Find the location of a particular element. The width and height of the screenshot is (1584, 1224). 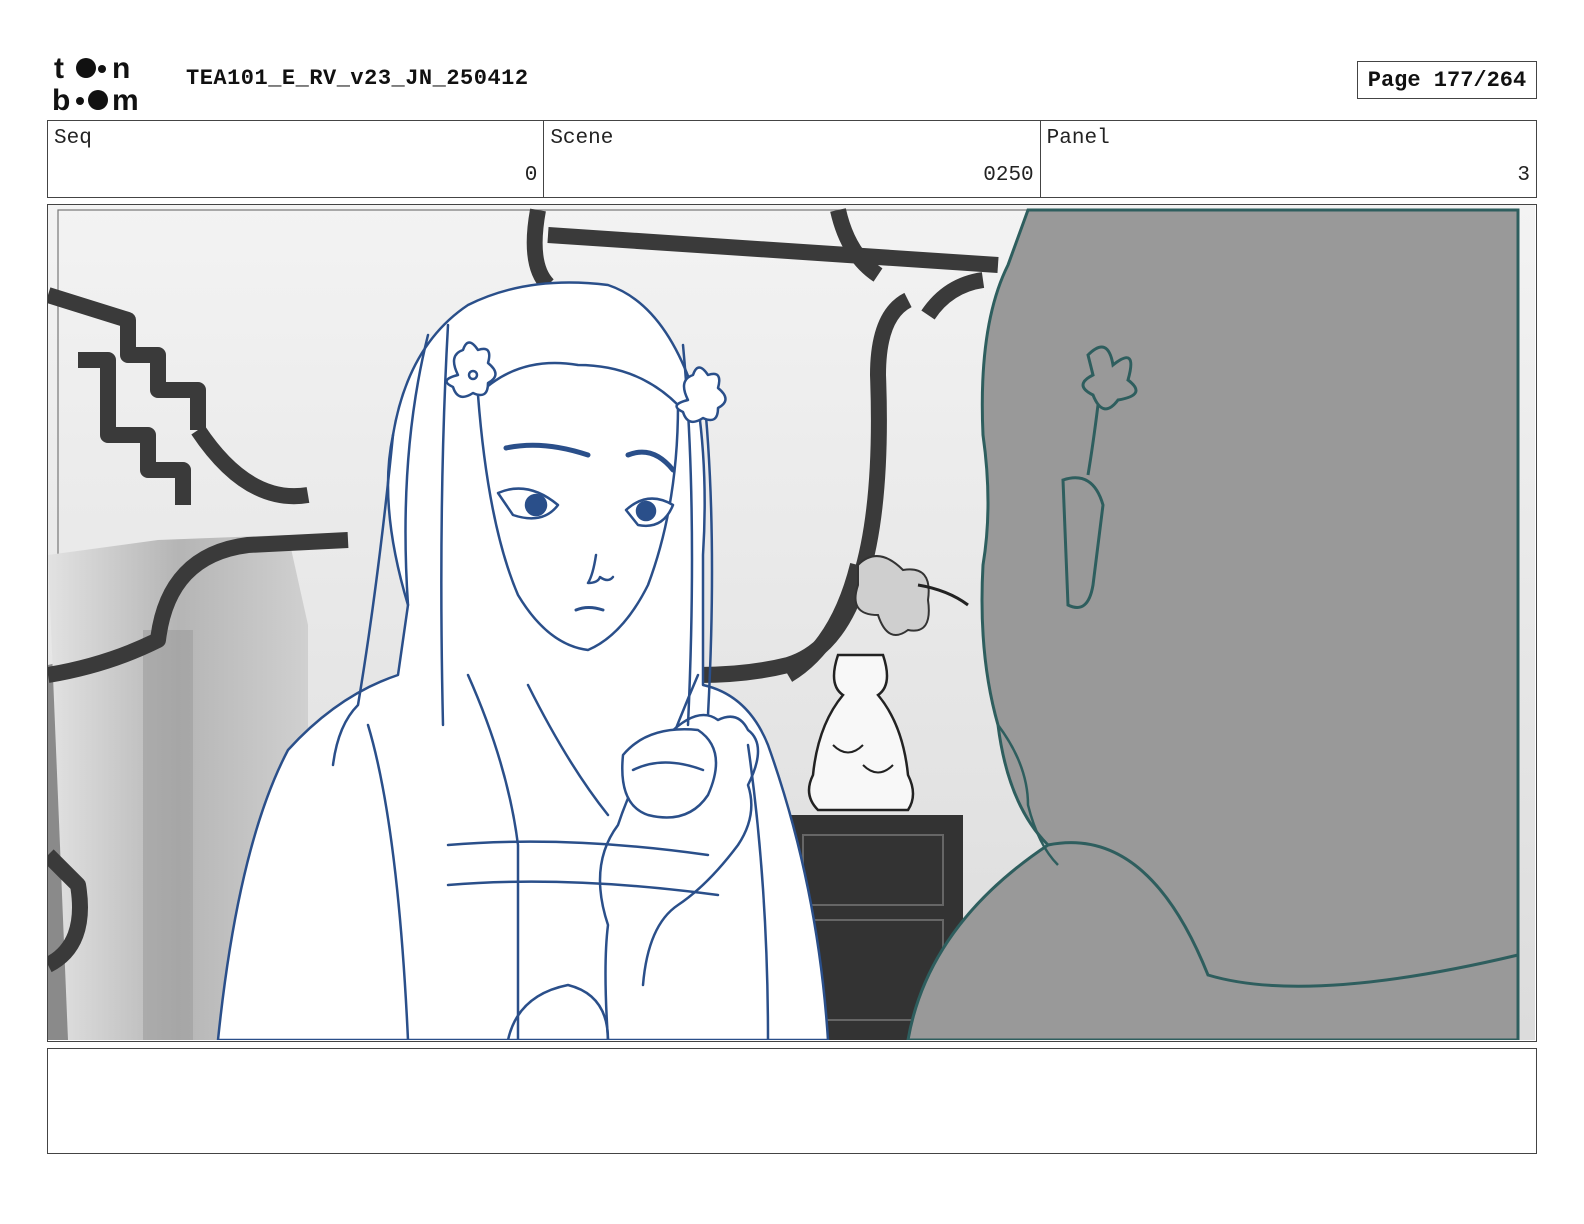

toonboom-logo: t n b m is located at coordinates (95, 82).